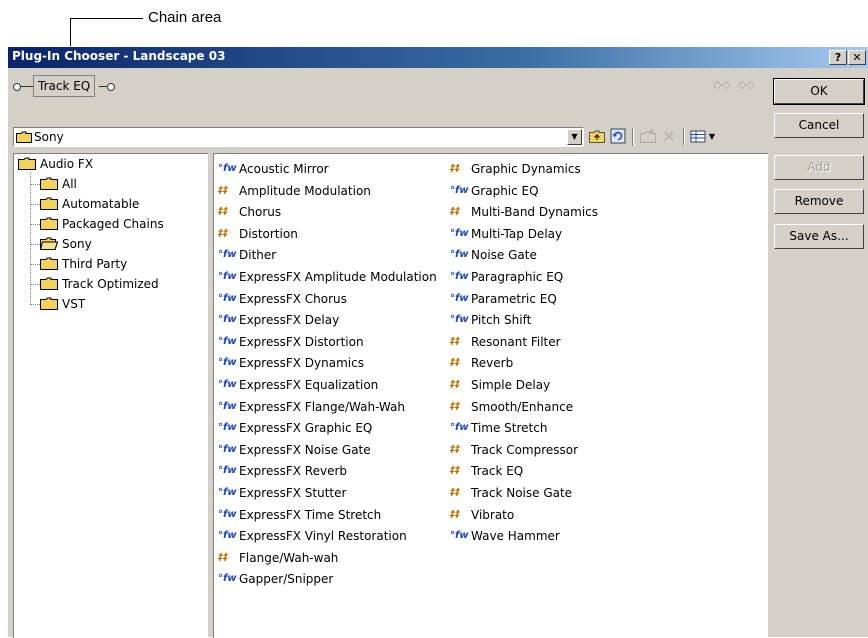 The image size is (868, 638). What do you see at coordinates (648, 137) in the screenshot?
I see `new-folder-icon` at bounding box center [648, 137].